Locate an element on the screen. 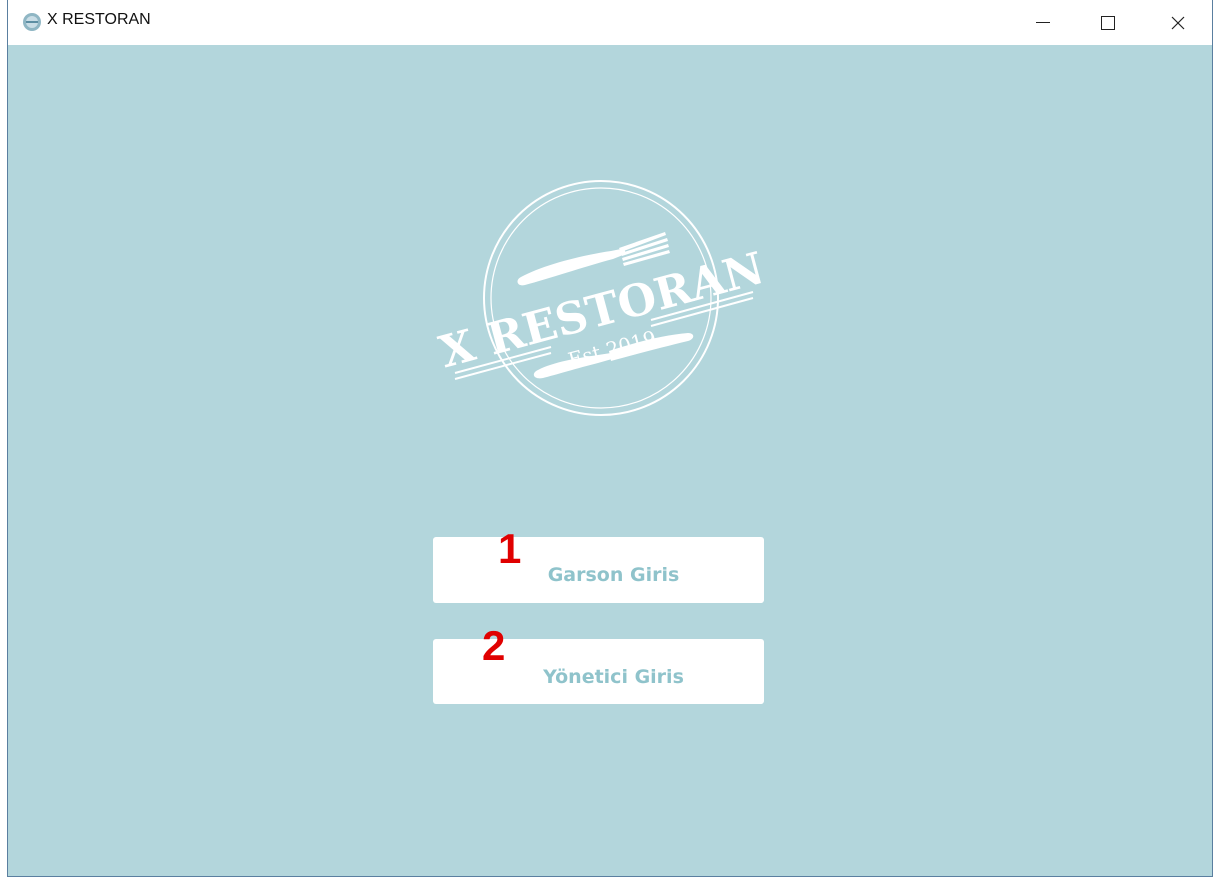 Image resolution: width=1230 pixels, height=879 pixels. restaurant-logo: X RESTORAN Est 2019 is located at coordinates (601, 298).